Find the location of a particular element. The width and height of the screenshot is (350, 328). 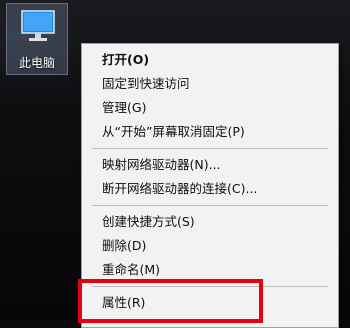

menu-item-open: 打开(O) is located at coordinates (210, 60).